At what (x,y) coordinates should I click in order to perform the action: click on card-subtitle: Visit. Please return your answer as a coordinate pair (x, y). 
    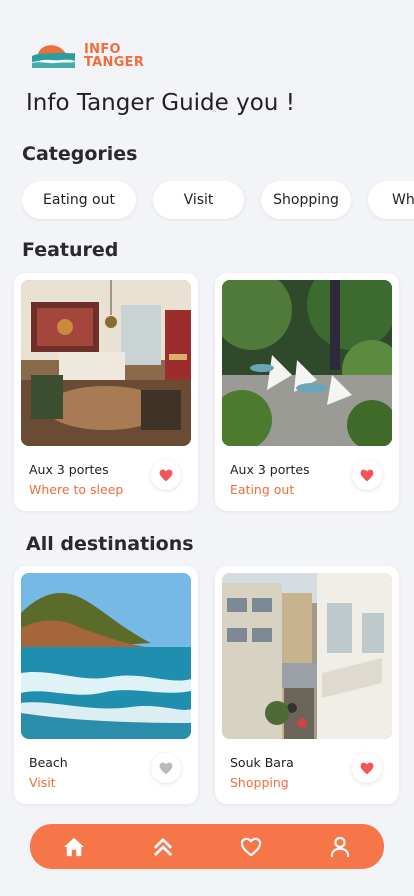
    Looking at the image, I should click on (42, 782).